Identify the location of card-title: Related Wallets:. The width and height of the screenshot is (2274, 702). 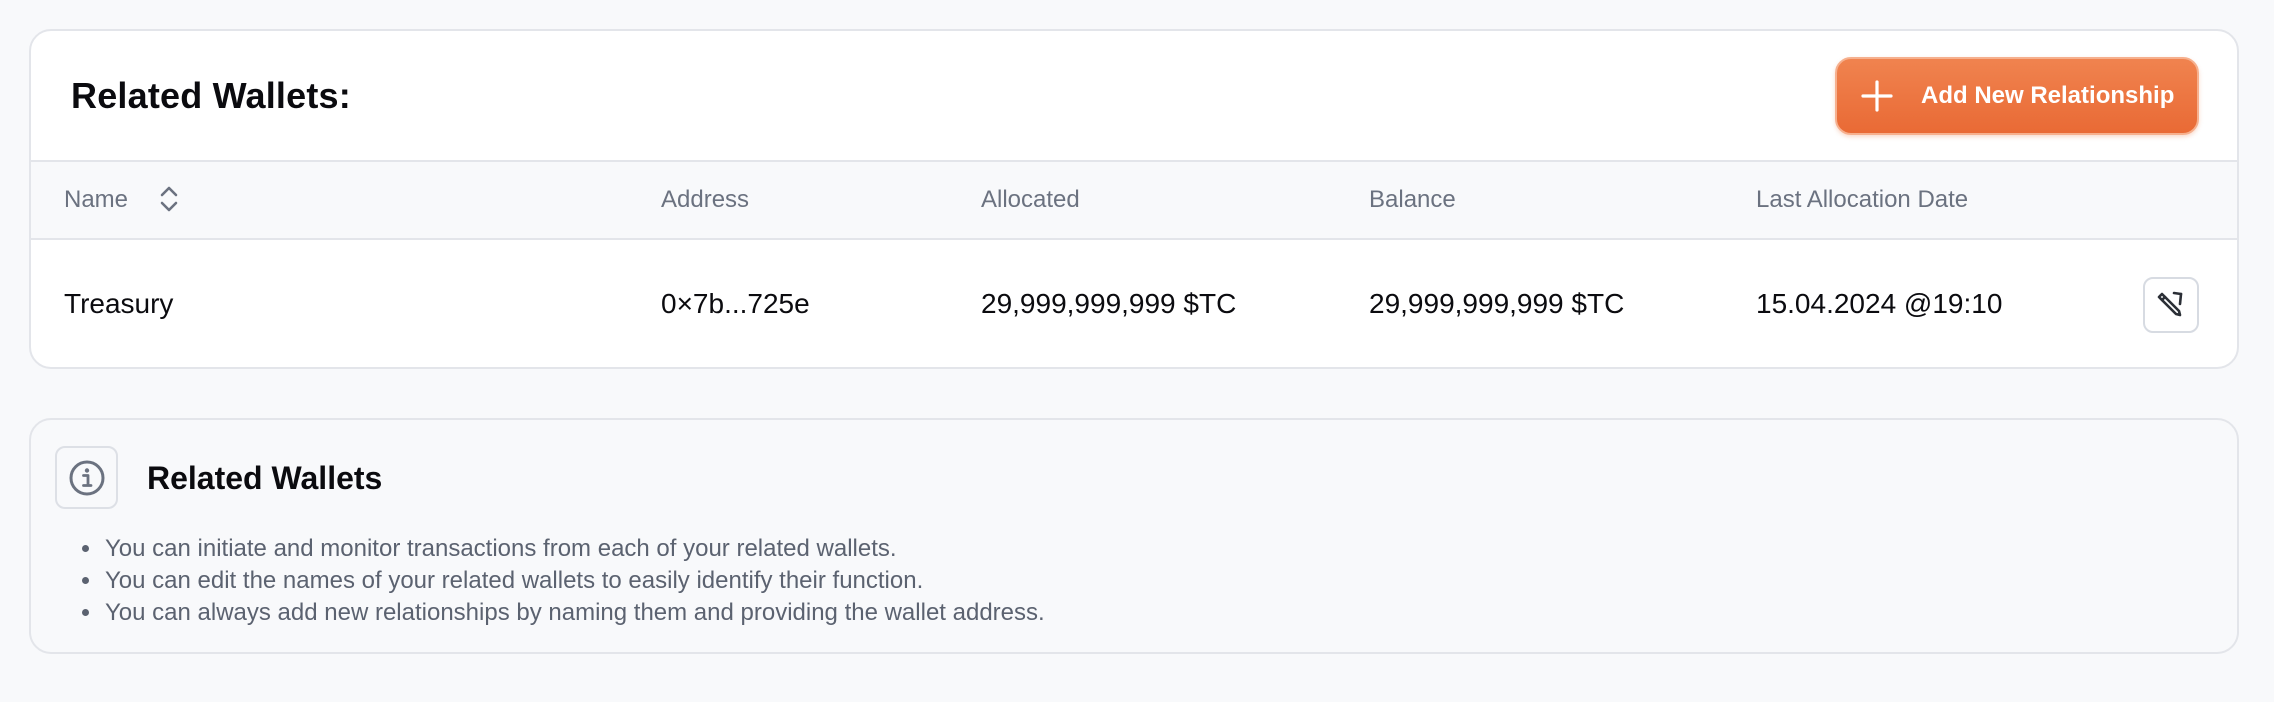
(211, 95).